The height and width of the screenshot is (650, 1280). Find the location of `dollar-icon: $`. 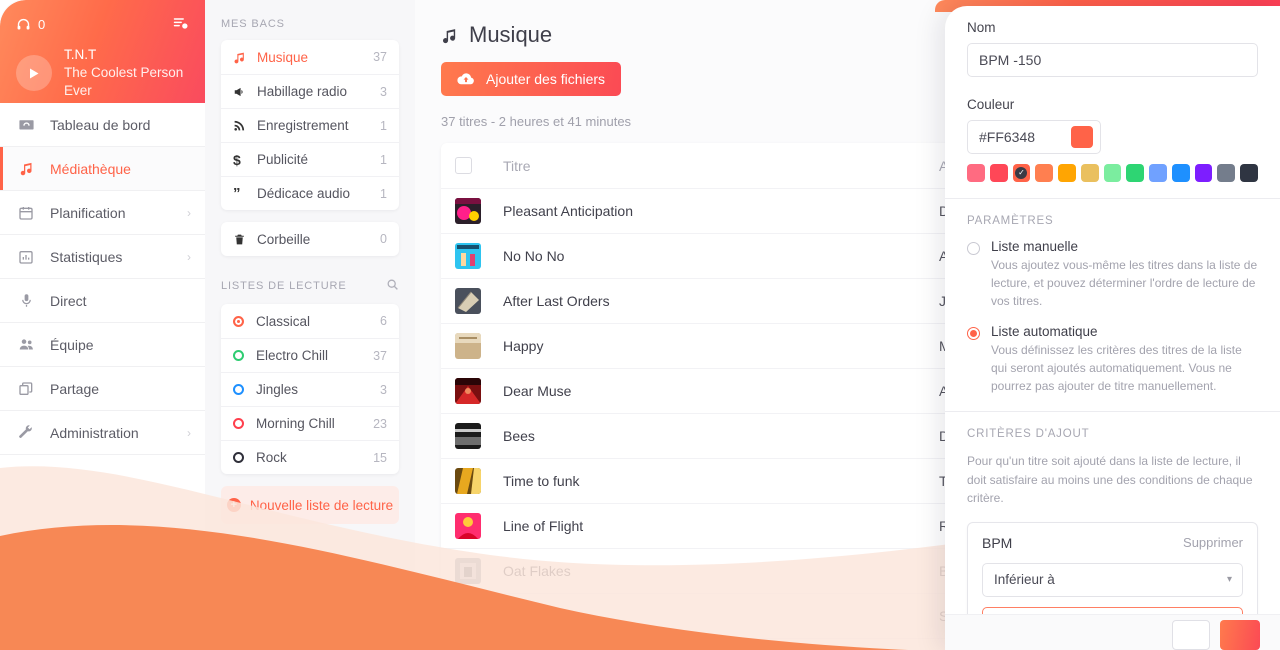

dollar-icon: $ is located at coordinates (237, 159).